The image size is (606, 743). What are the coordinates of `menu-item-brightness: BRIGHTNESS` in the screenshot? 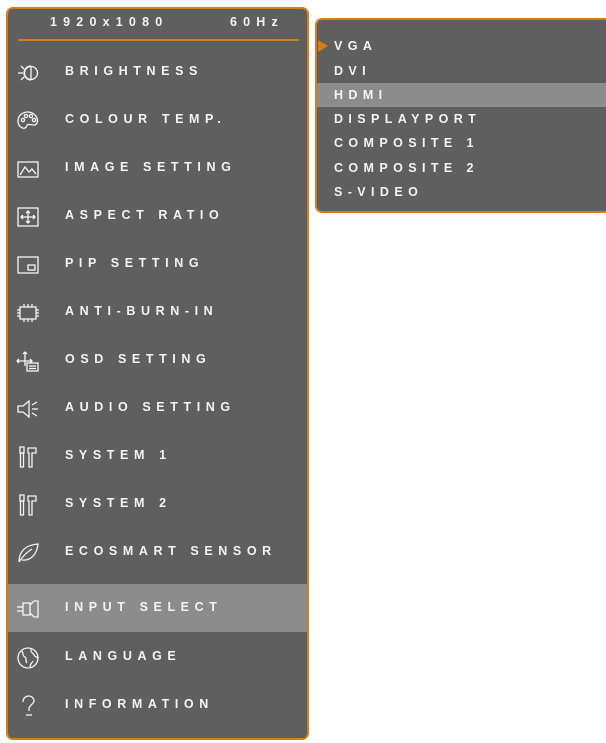 It's located at (157, 72).